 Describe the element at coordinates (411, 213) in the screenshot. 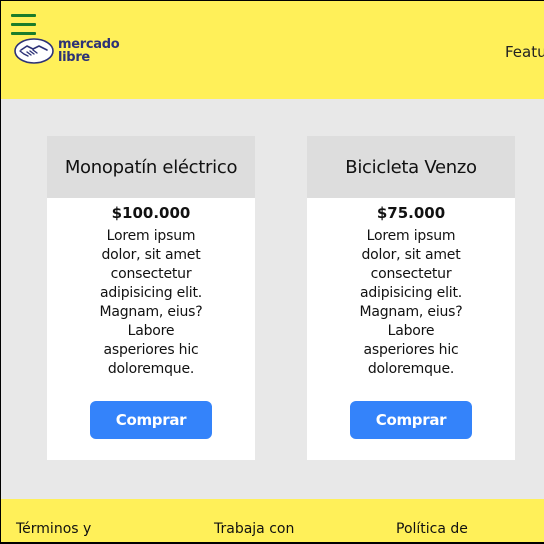

I see `product-price: $75.000` at that location.